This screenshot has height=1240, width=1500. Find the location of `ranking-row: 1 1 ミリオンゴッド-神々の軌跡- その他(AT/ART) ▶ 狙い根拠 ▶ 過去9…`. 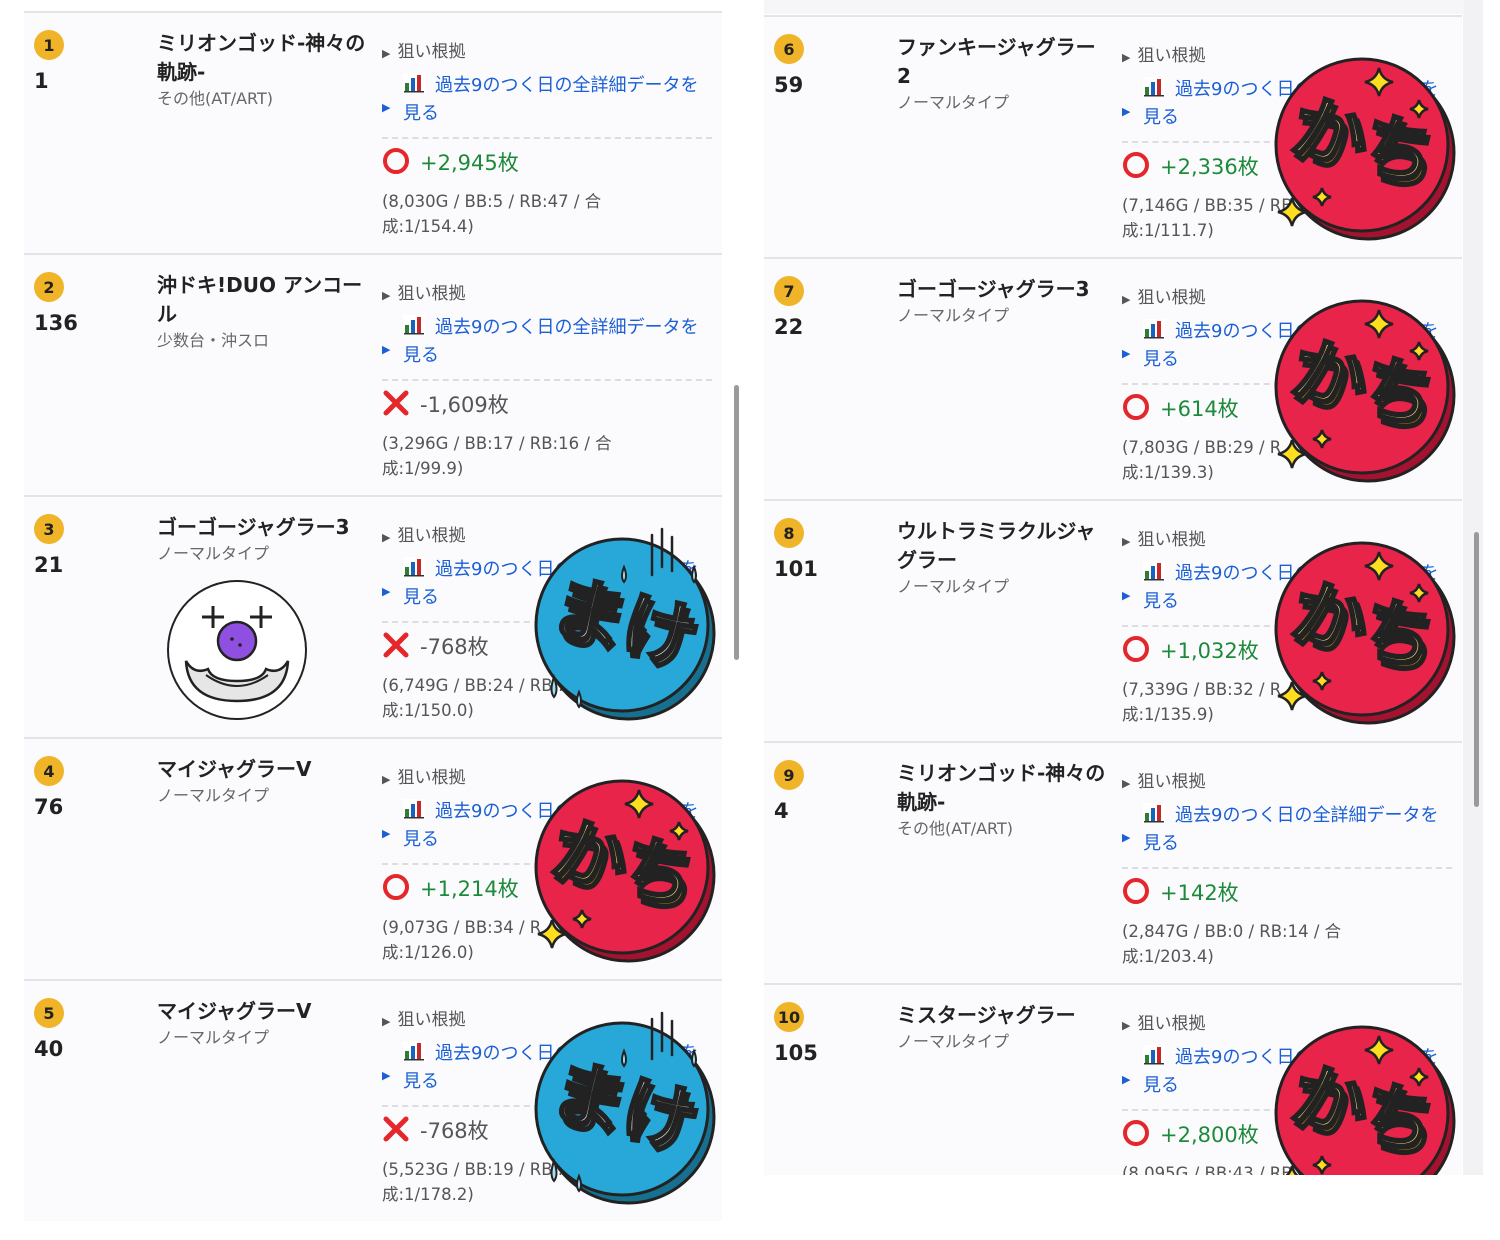

ranking-row: 1 1 ミリオンゴッド-神々の軌跡- その他(AT/ART) ▶ 狙い根拠 ▶ 過去9… is located at coordinates (373, 132).